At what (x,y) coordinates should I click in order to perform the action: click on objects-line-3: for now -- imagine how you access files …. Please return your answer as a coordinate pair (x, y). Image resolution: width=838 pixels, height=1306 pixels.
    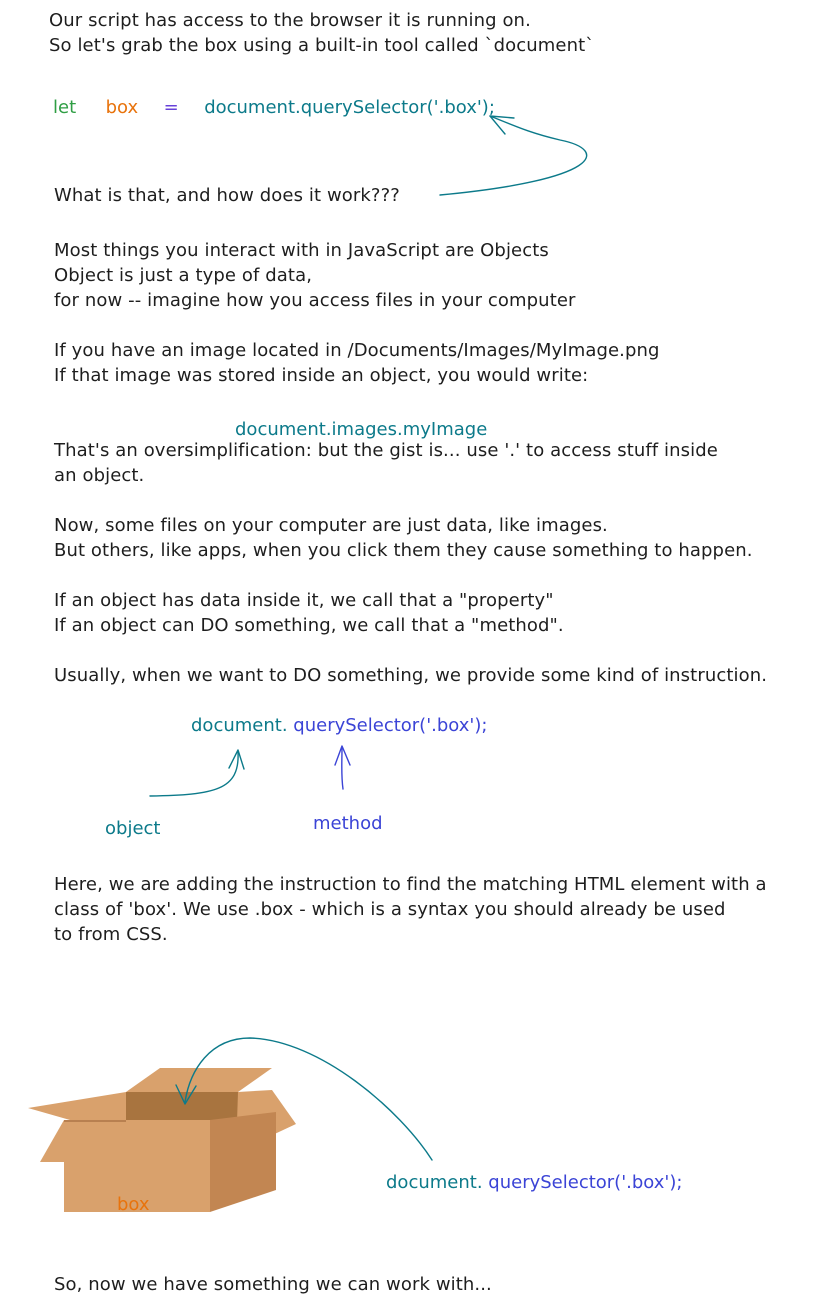
    Looking at the image, I should click on (315, 300).